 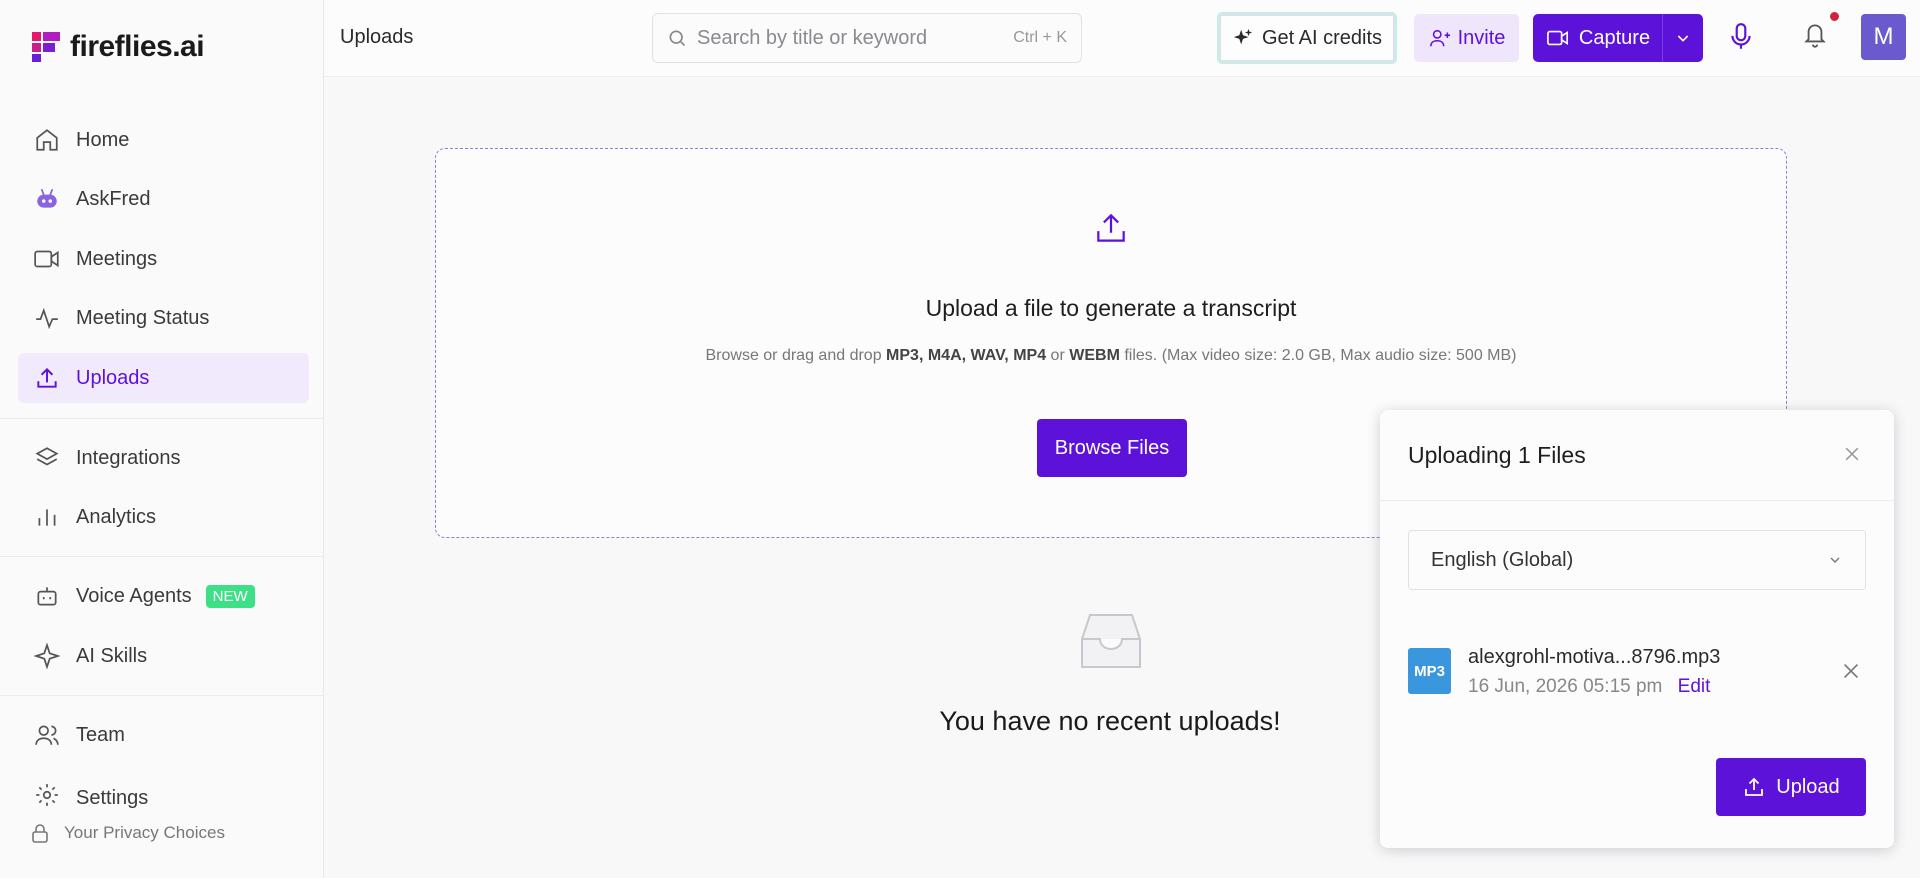 What do you see at coordinates (47, 140) in the screenshot?
I see `home-icon` at bounding box center [47, 140].